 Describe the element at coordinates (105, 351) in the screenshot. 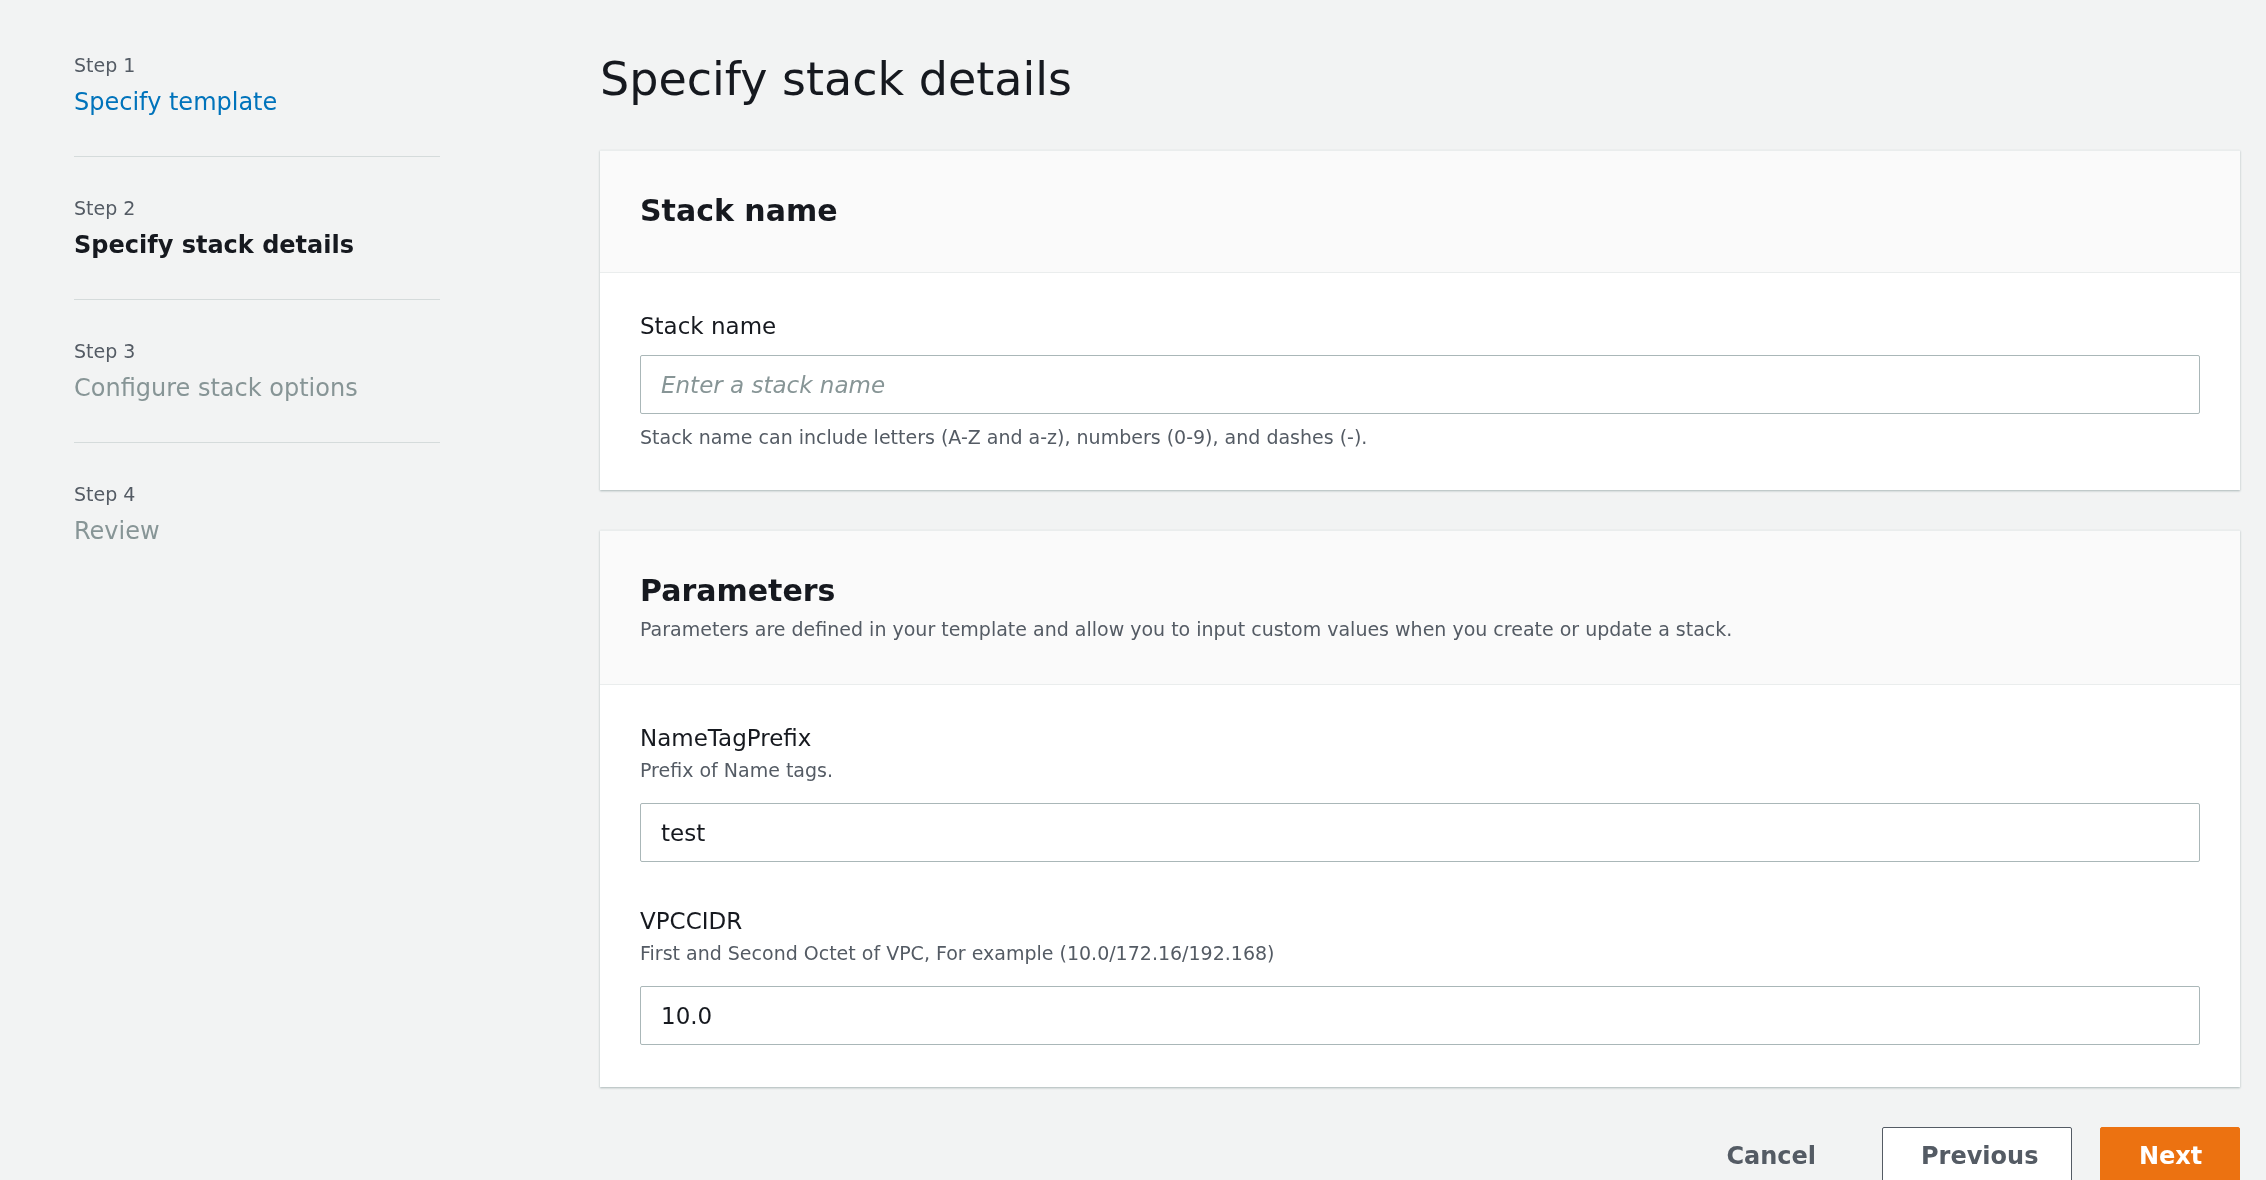

I see `step-number: Step 3` at that location.